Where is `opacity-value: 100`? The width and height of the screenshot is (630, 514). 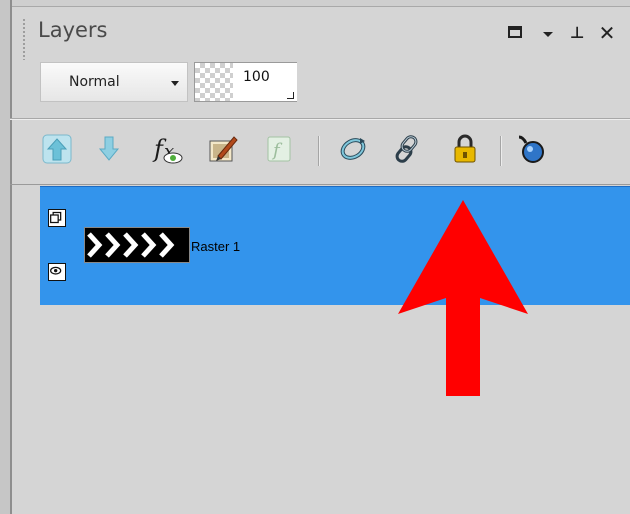 opacity-value: 100 is located at coordinates (256, 77).